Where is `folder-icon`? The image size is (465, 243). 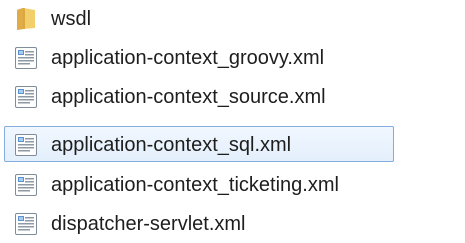
folder-icon is located at coordinates (26, 19).